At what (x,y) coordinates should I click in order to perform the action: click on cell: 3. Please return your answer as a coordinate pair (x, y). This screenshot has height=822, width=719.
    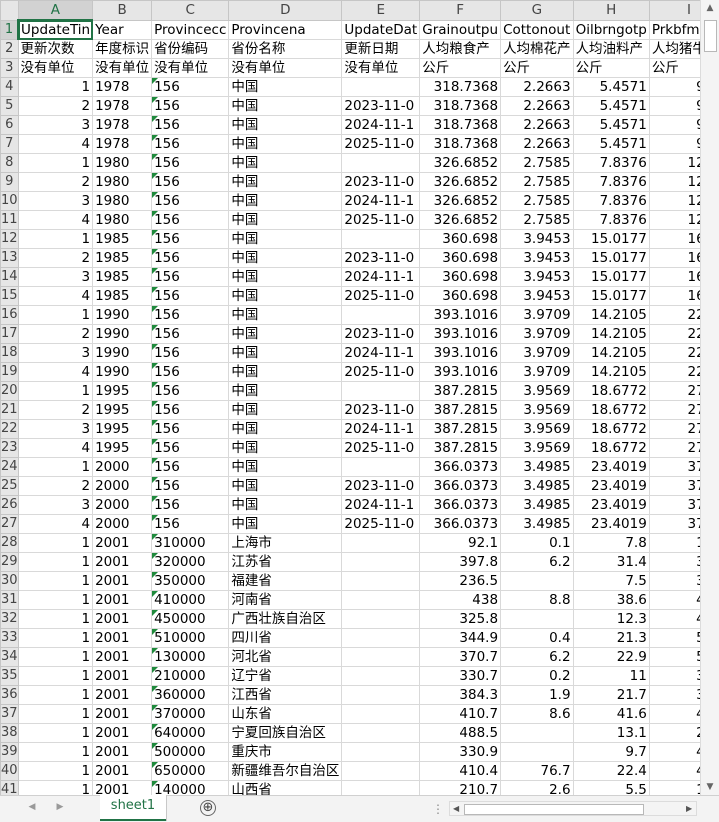
    Looking at the image, I should click on (55, 125).